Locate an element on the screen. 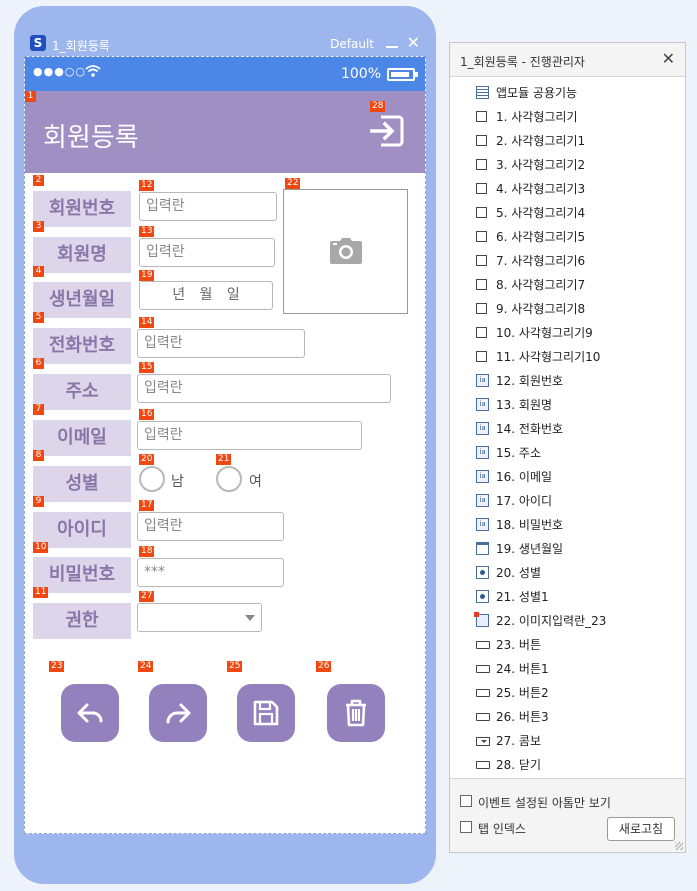 The image size is (697, 891). badge: 3 is located at coordinates (38, 226).